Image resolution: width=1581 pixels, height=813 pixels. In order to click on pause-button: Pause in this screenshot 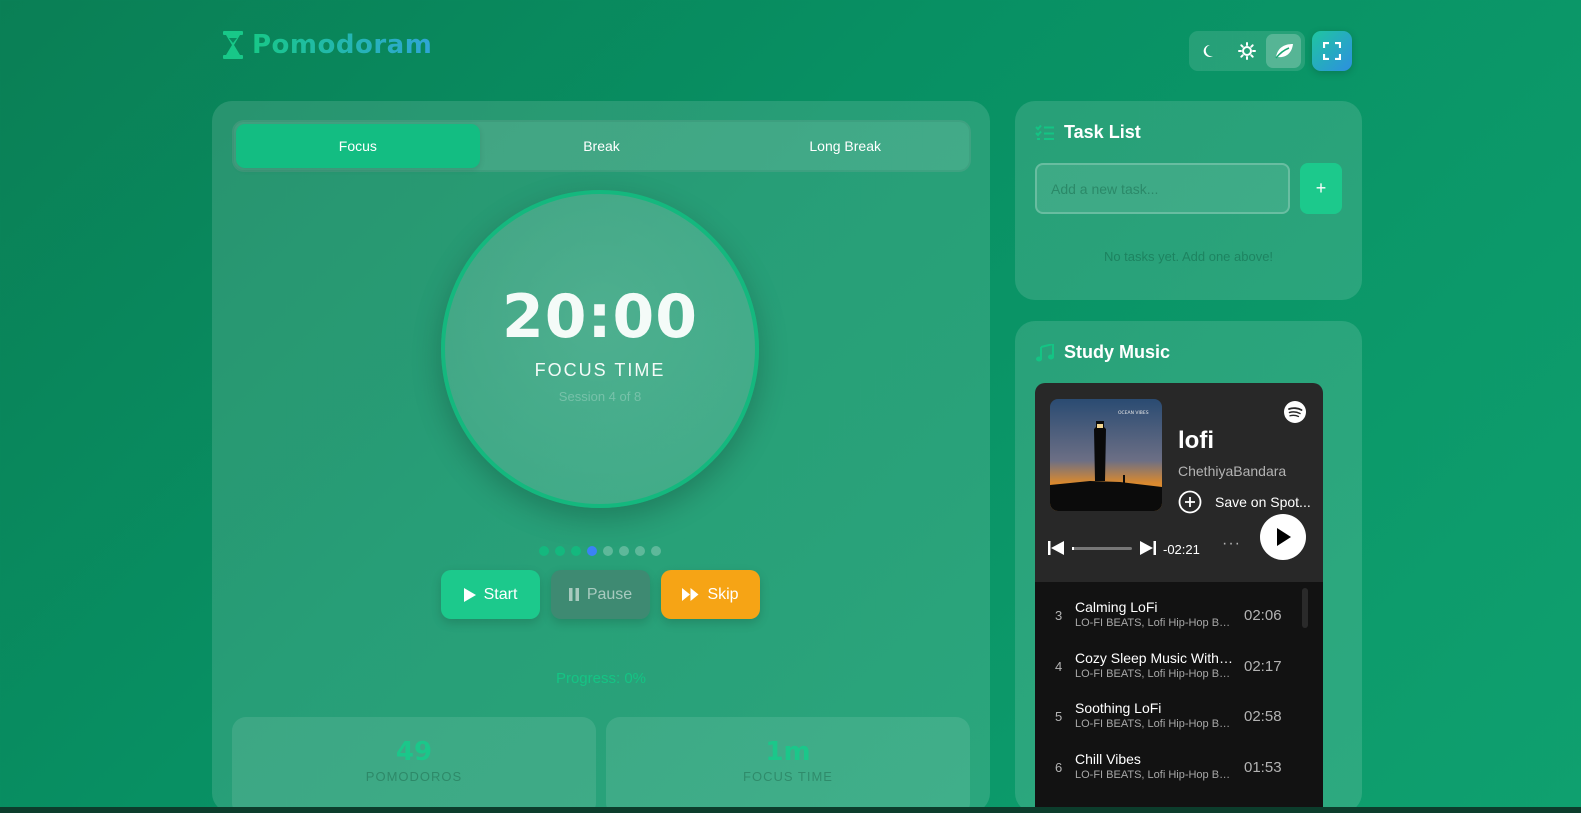, I will do `click(600, 594)`.